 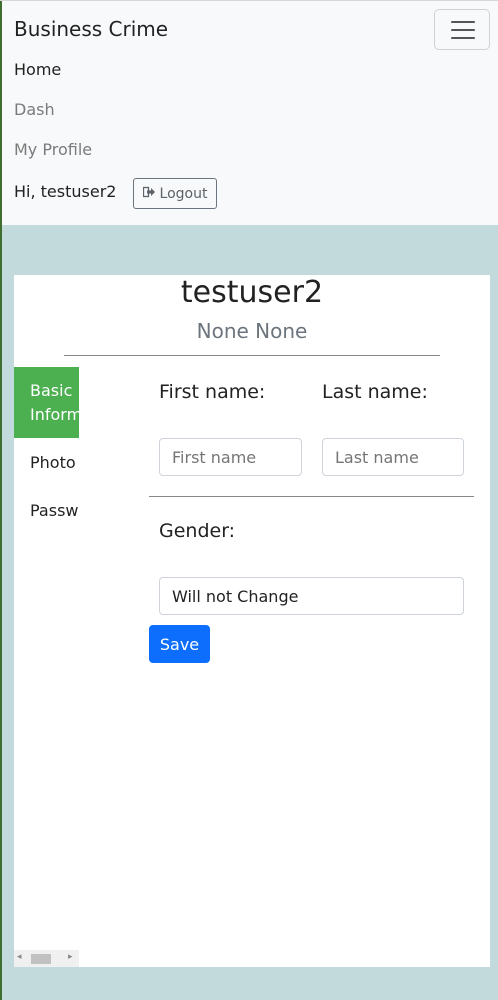 What do you see at coordinates (311, 596) in the screenshot?
I see `gender-field: Will not Change` at bounding box center [311, 596].